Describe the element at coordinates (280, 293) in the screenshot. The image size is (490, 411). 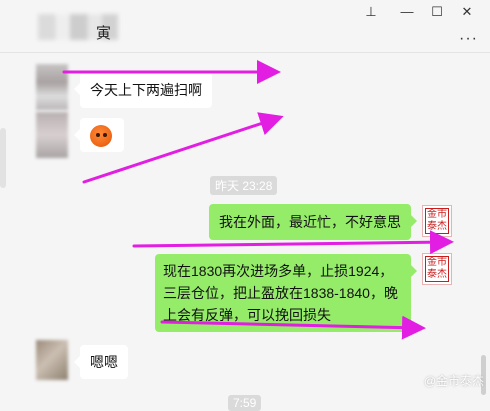
I see `message-line: 三层仓位，把止盈放在1838-1840，晚` at that location.